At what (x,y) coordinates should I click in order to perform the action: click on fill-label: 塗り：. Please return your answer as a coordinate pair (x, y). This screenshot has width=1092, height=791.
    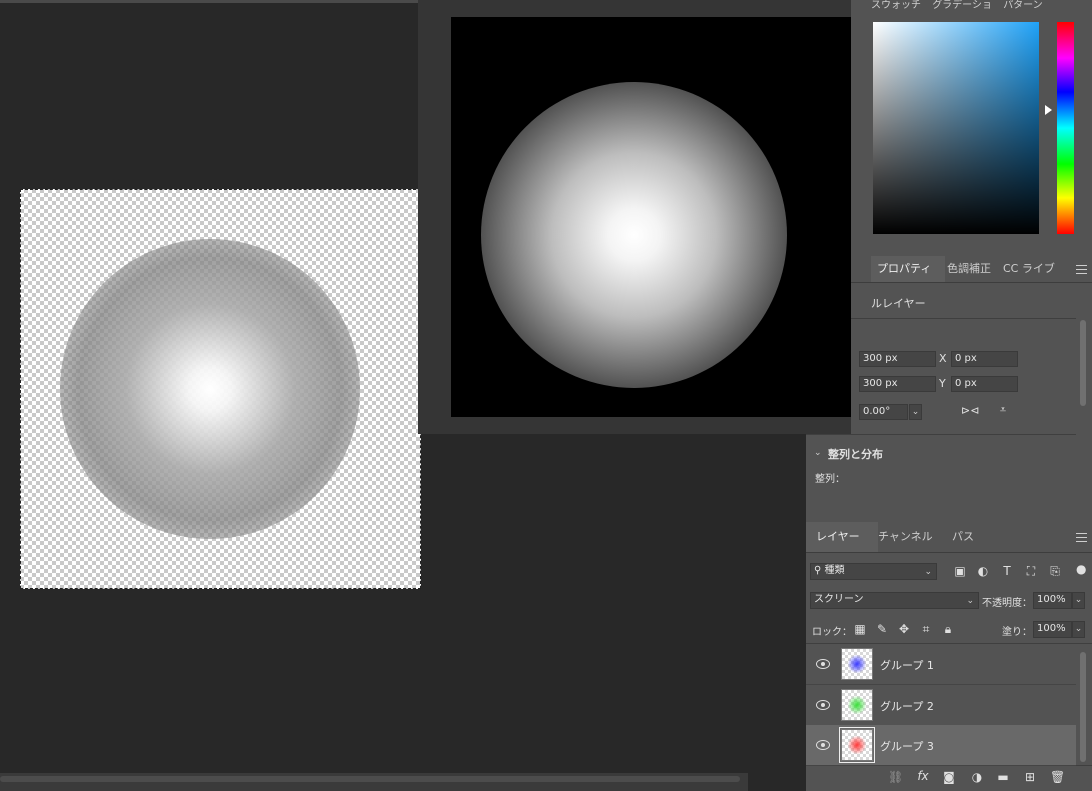
    Looking at the image, I should click on (1017, 632).